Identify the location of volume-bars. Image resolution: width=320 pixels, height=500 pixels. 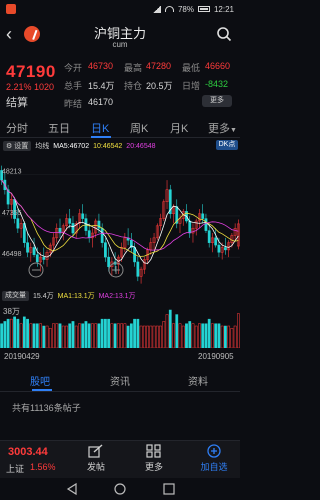
(120, 328).